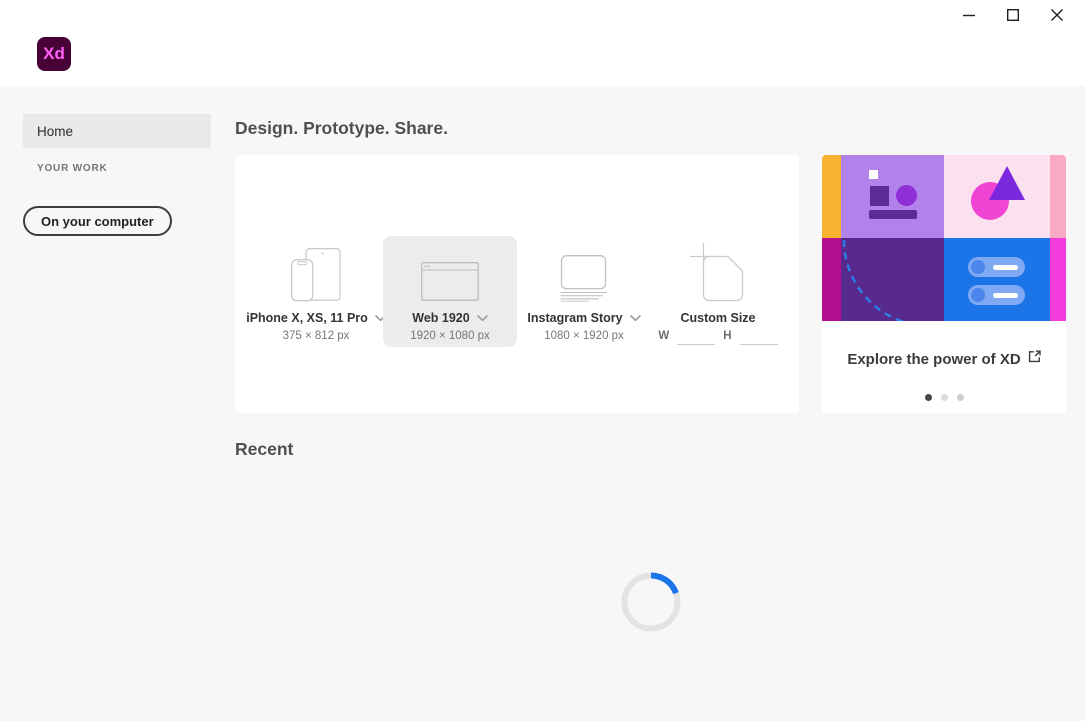  I want to click on template-iphone-size: 375 × 812 px, so click(316, 336).